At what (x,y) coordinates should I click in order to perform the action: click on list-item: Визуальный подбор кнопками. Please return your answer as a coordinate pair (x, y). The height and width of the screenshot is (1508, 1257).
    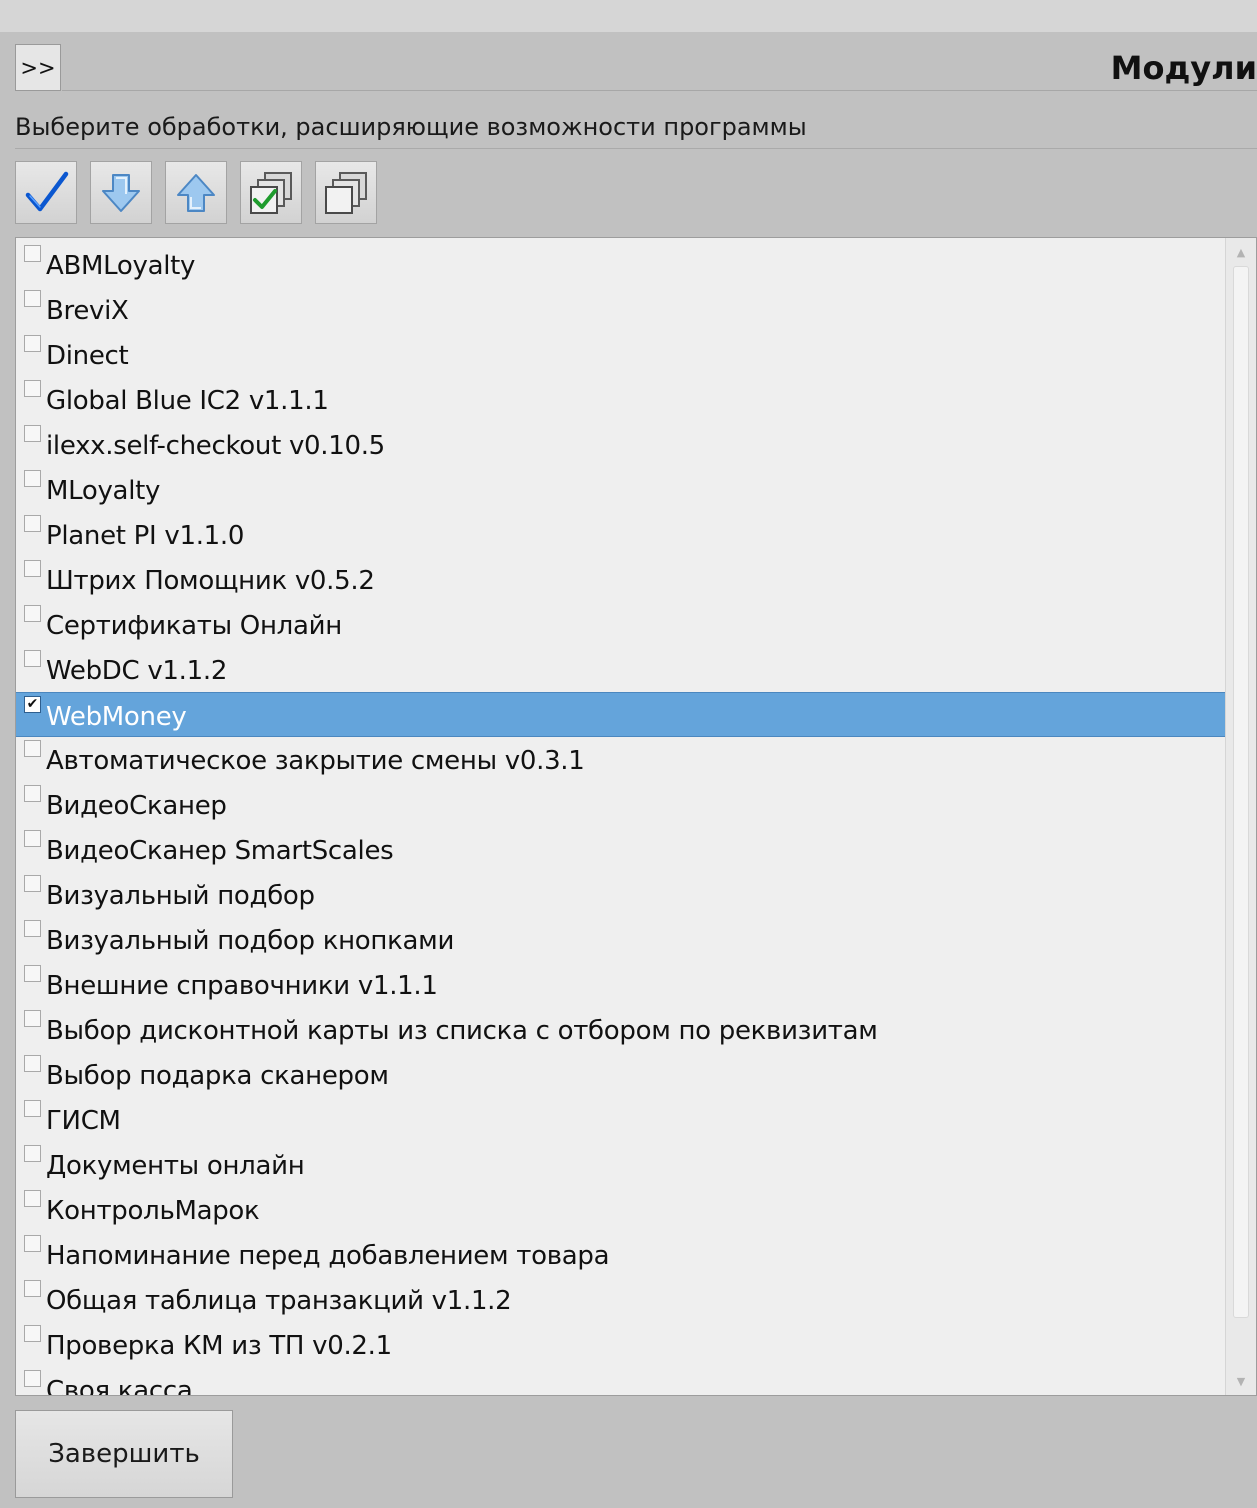
    Looking at the image, I should click on (621, 939).